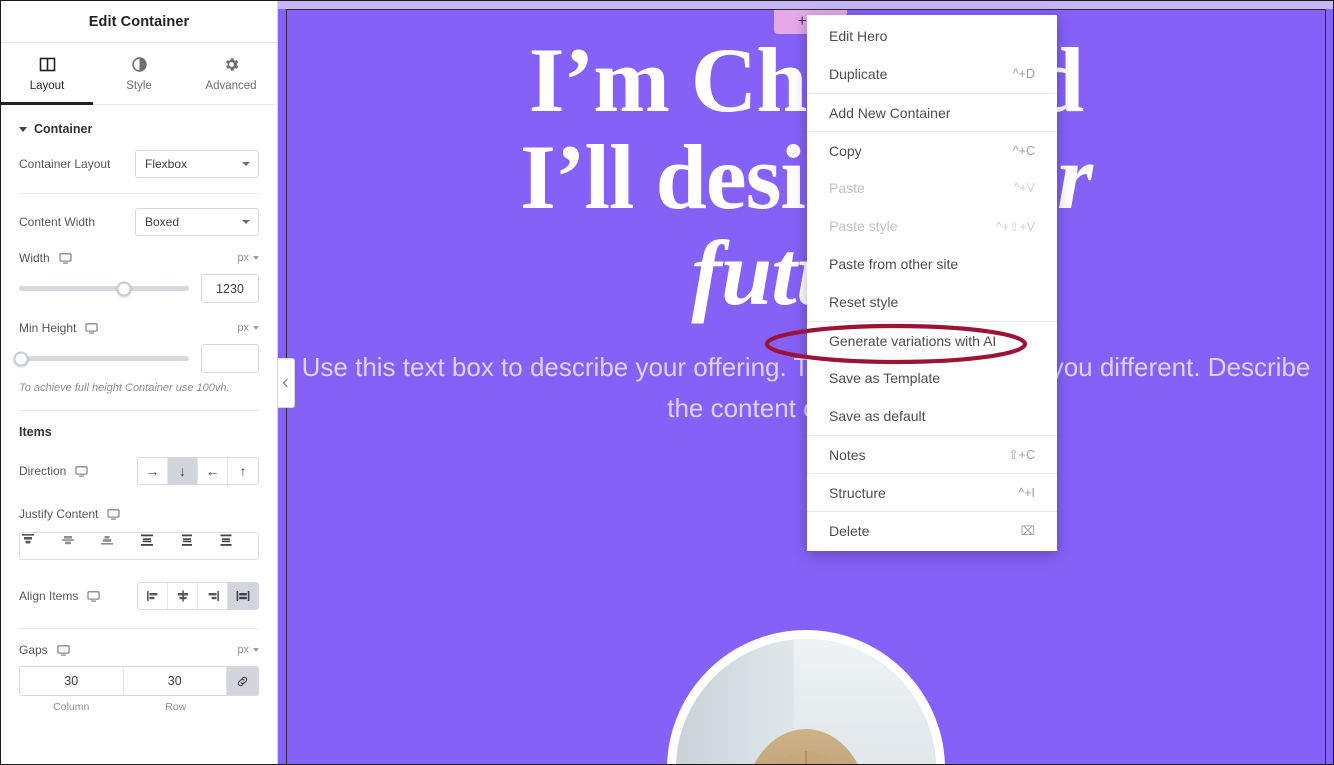 This screenshot has width=1334, height=765. I want to click on section-container-toggle: Container, so click(139, 127).